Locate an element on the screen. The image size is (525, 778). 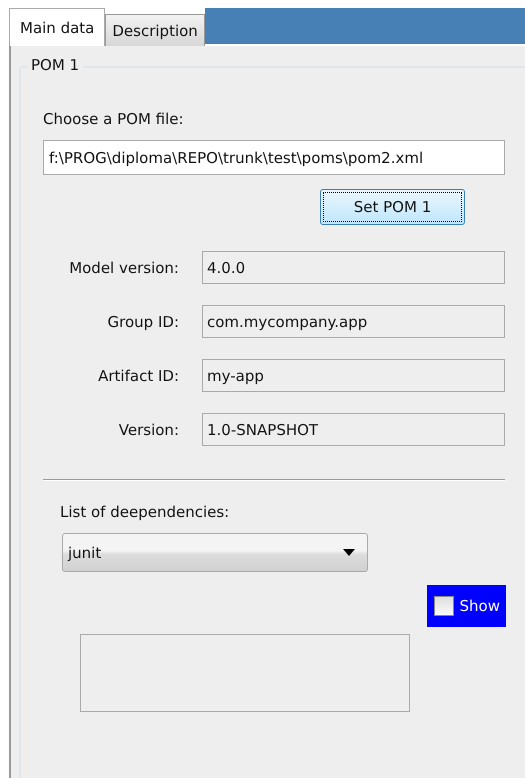
caret-icon is located at coordinates (349, 552).